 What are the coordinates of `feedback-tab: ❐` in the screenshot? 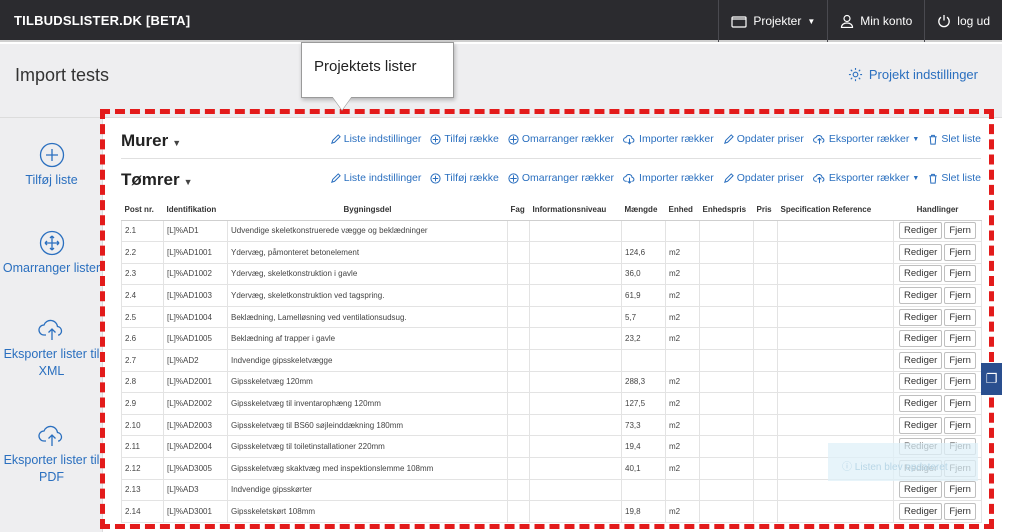 It's located at (991, 379).